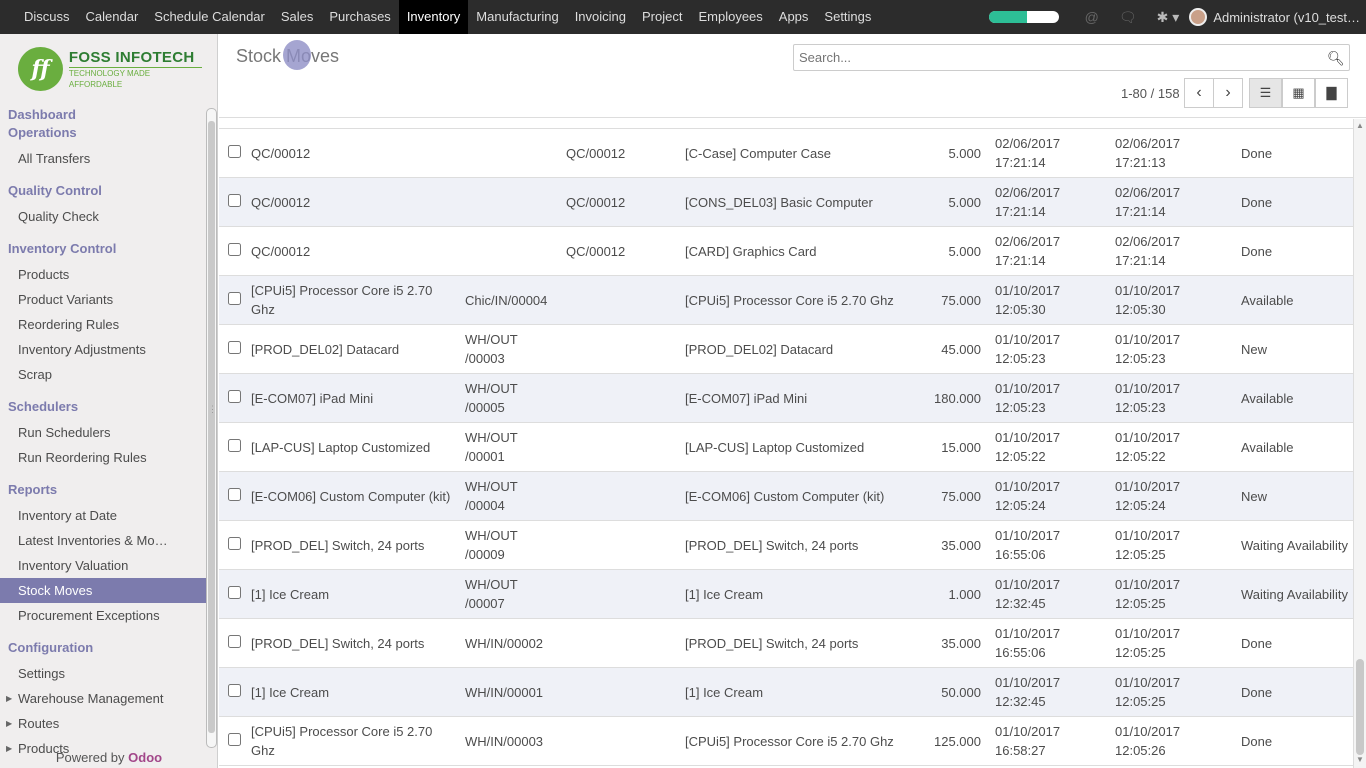  Describe the element at coordinates (1092, 17) in the screenshot. I see `at-icon: @` at that location.